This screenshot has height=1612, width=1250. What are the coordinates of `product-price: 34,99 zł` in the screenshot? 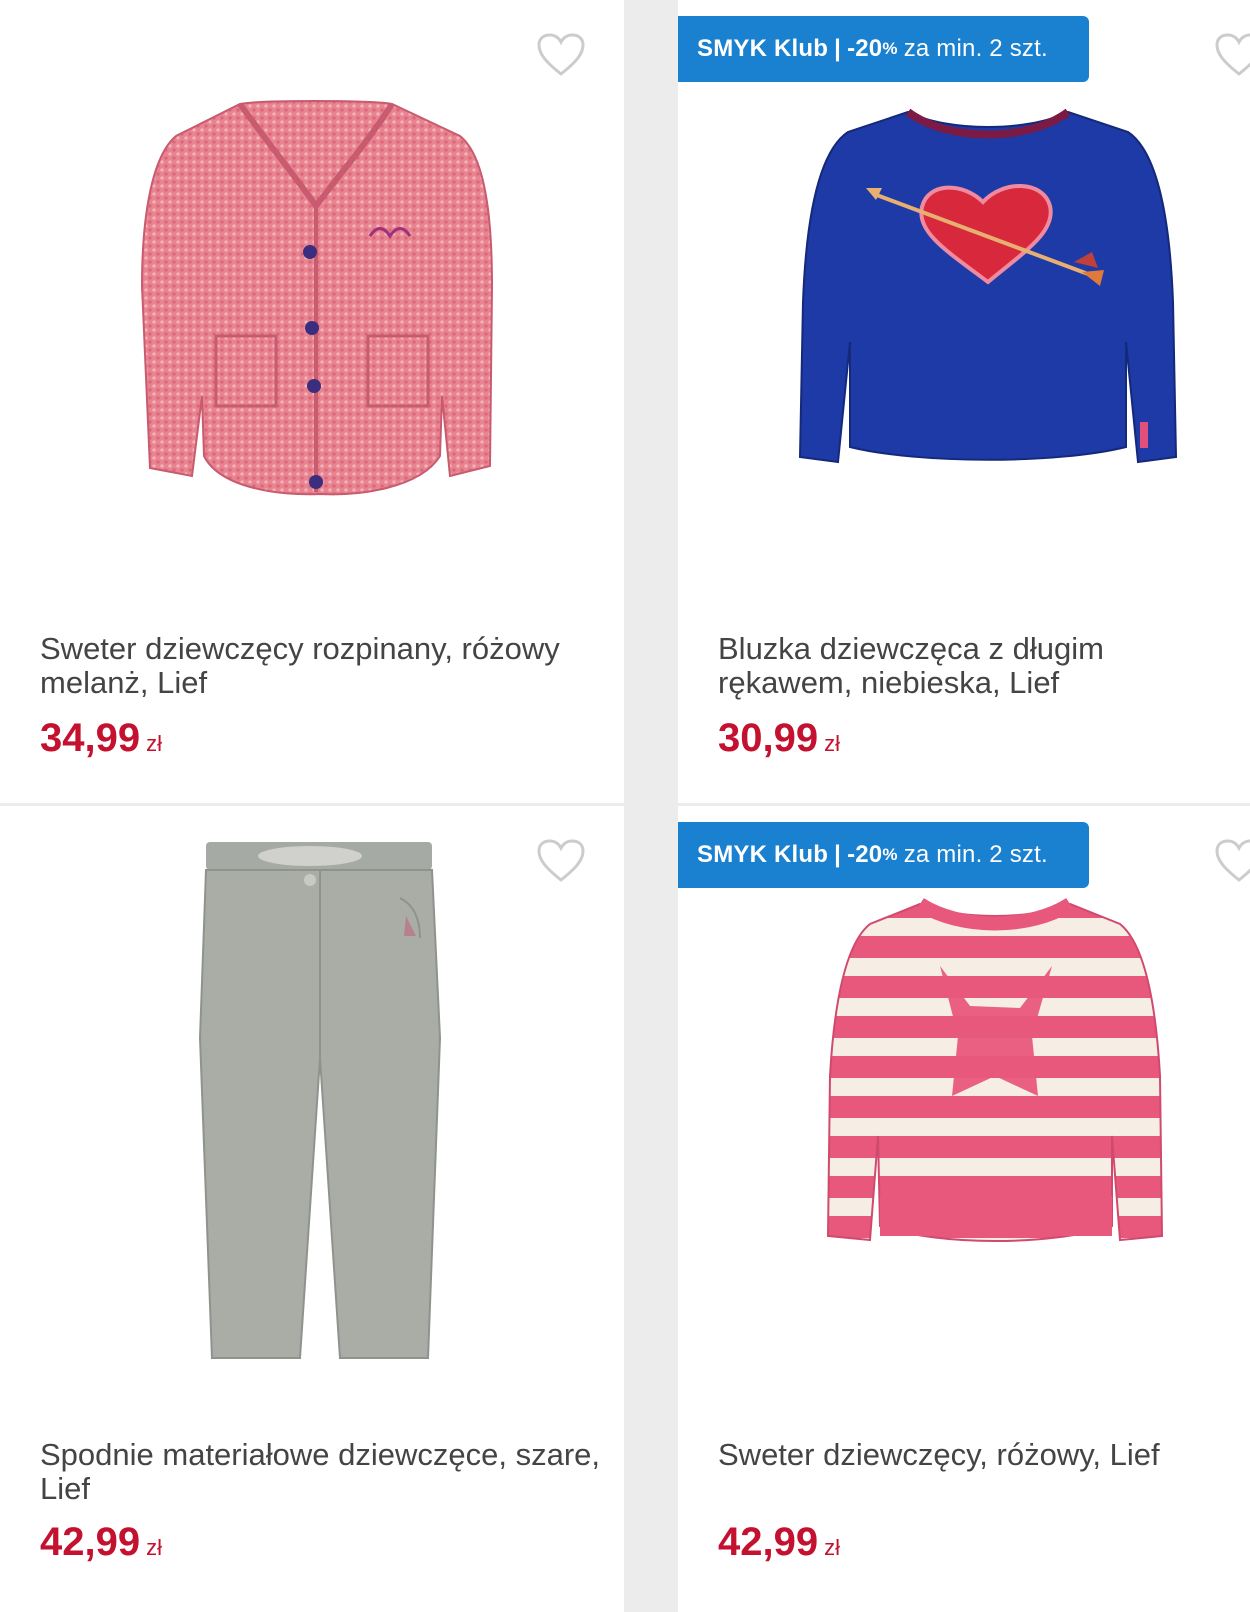 It's located at (101, 738).